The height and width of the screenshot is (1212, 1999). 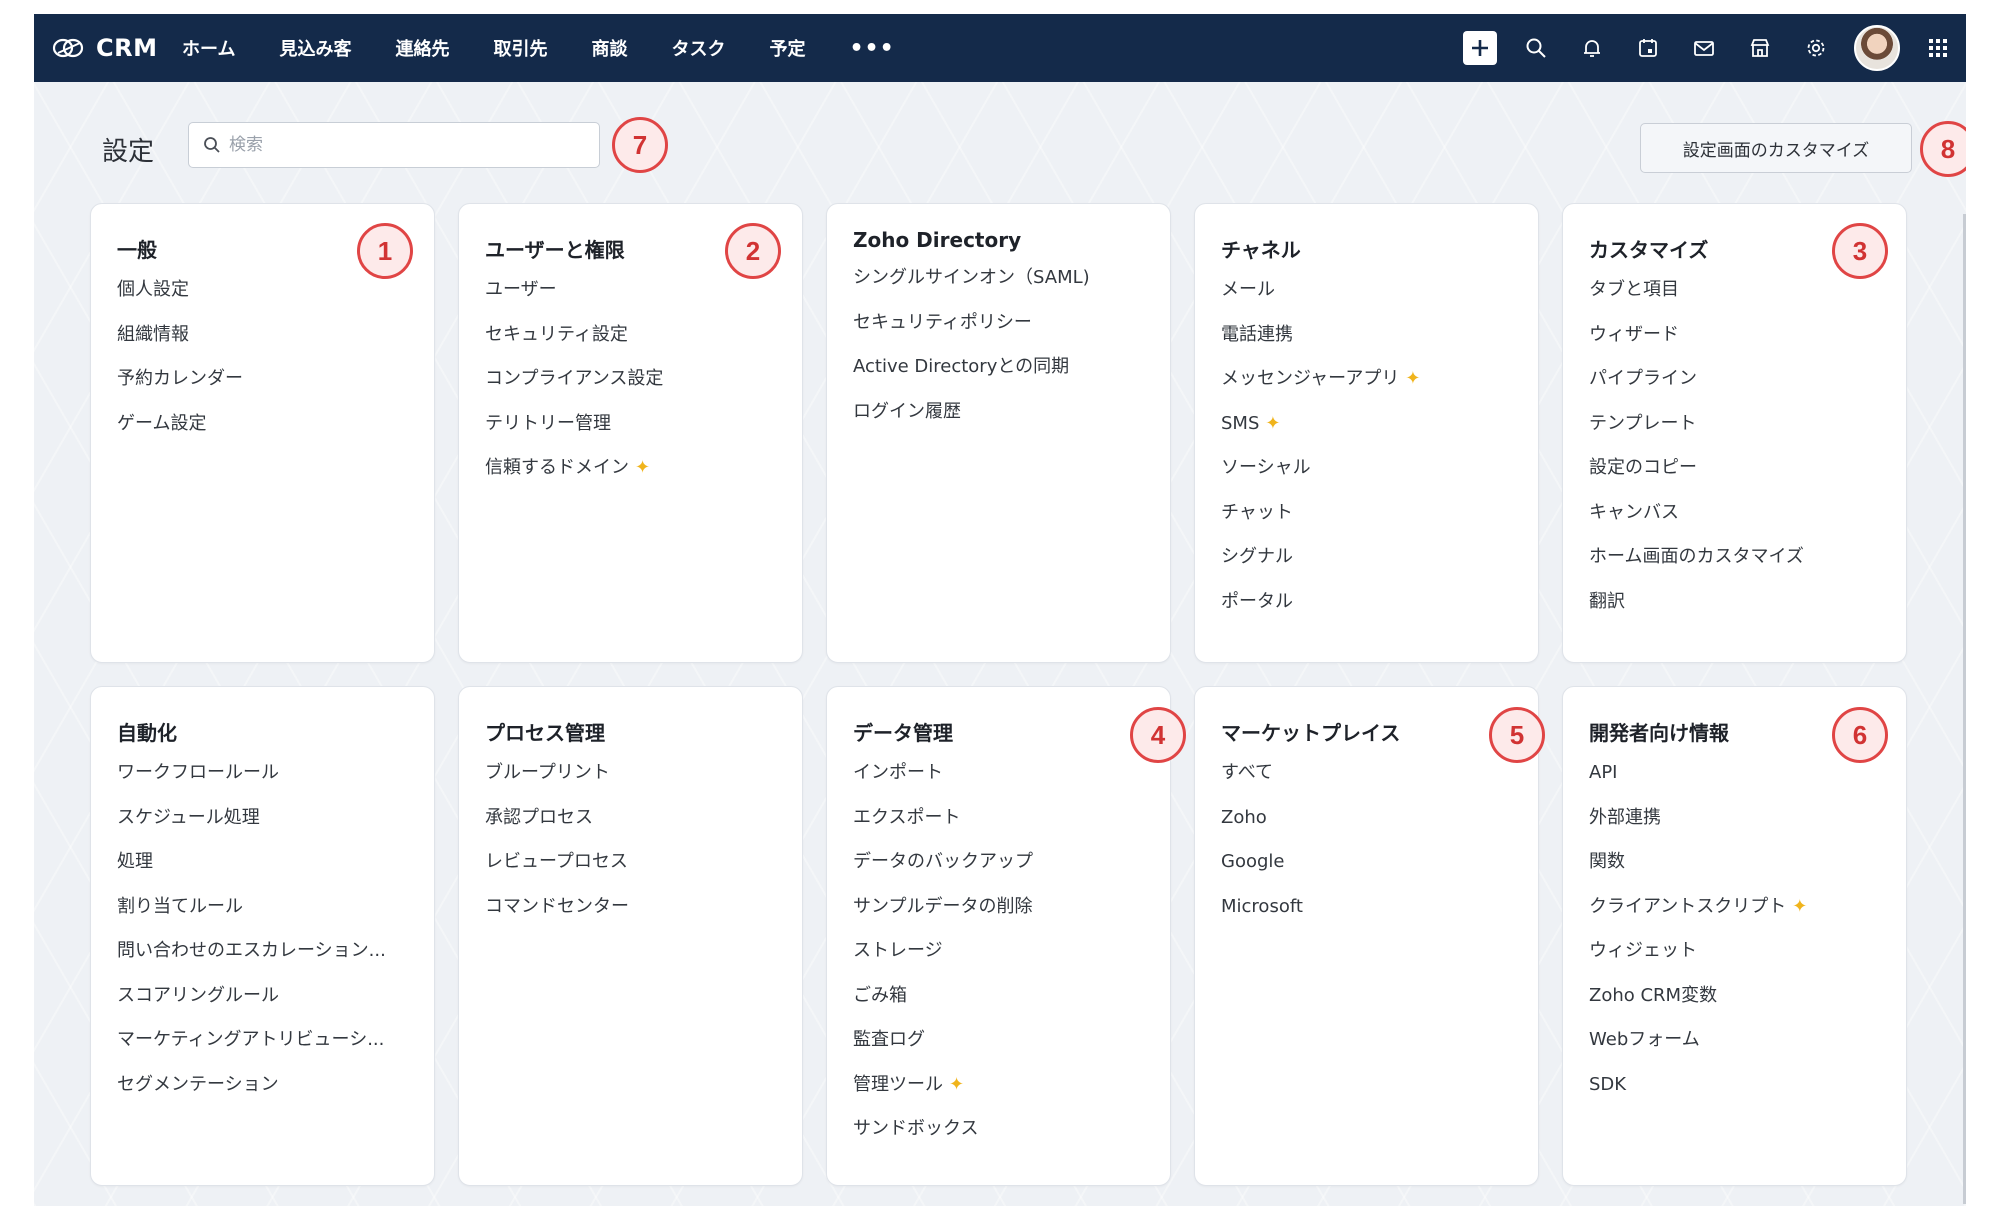 I want to click on card-item-customize-home-page: ホーム画面のカスタマイズ, so click(x=1734, y=565).